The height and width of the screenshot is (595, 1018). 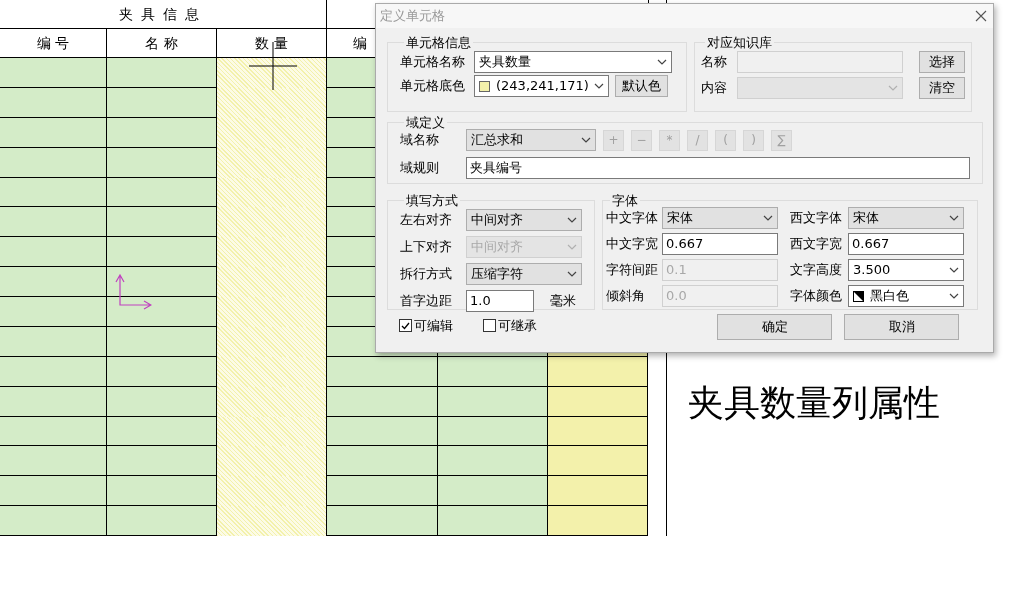 I want to click on default-color-button: 默认色, so click(x=641, y=86).